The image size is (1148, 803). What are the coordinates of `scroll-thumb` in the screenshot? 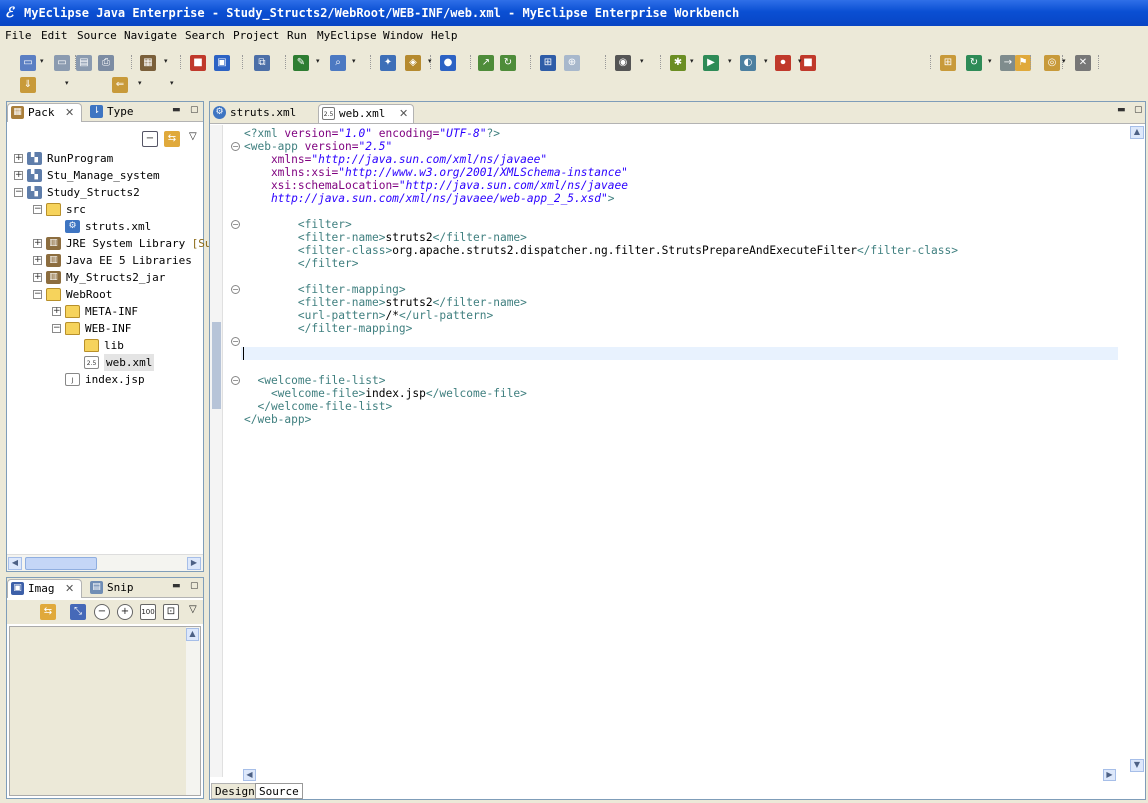 It's located at (61, 563).